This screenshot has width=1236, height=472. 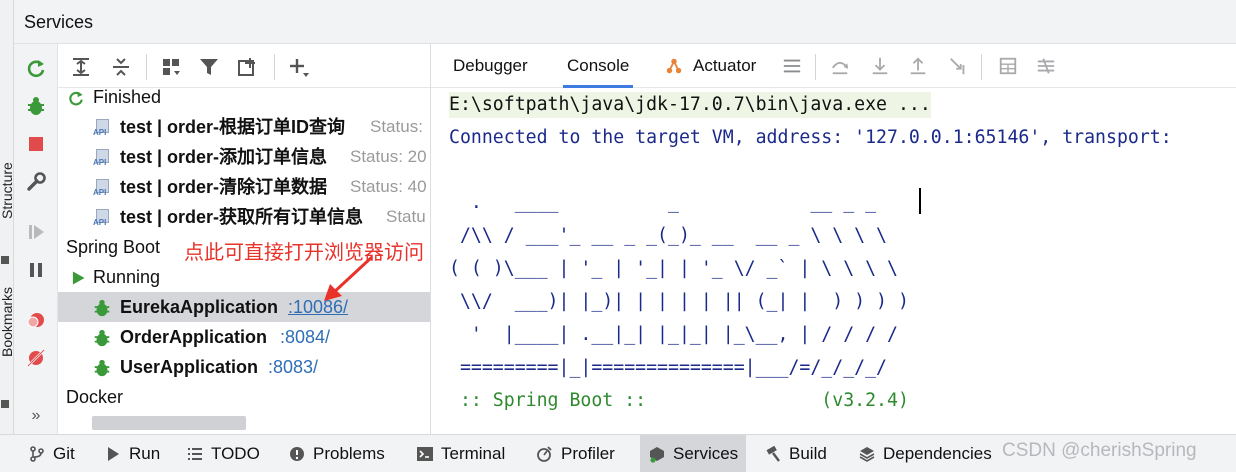 What do you see at coordinates (95, 397) in the screenshot?
I see `group-label: Docker` at bounding box center [95, 397].